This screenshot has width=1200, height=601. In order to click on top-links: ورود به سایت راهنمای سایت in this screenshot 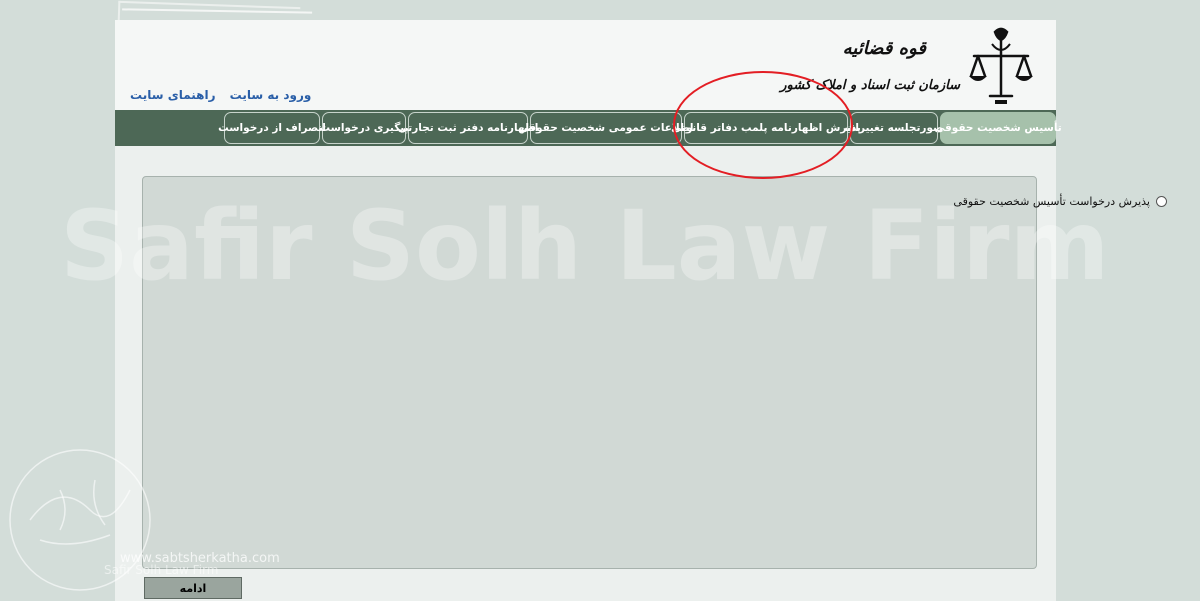, I will do `click(215, 95)`.